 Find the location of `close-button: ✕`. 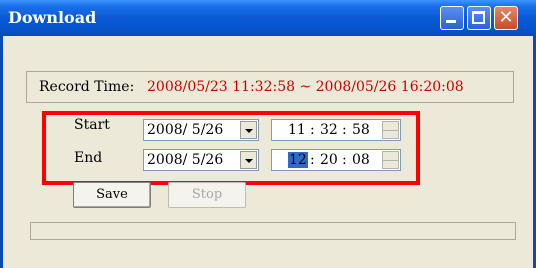

close-button: ✕ is located at coordinates (506, 18).